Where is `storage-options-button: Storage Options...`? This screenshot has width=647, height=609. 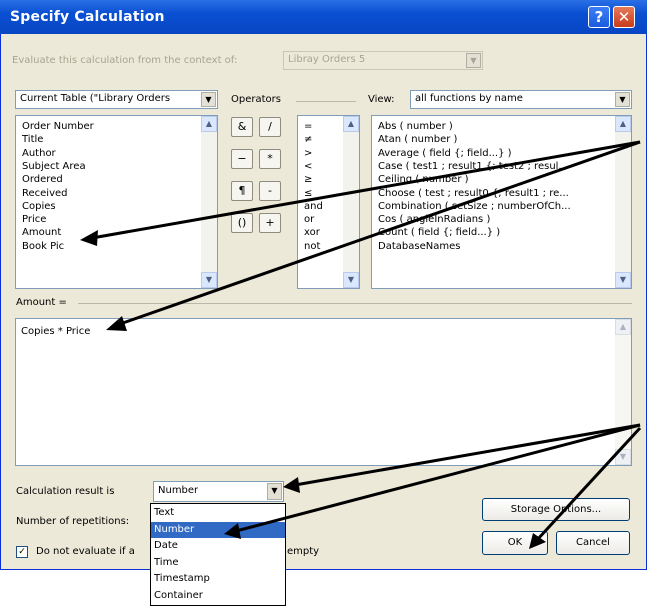
storage-options-button: Storage Options... is located at coordinates (556, 509).